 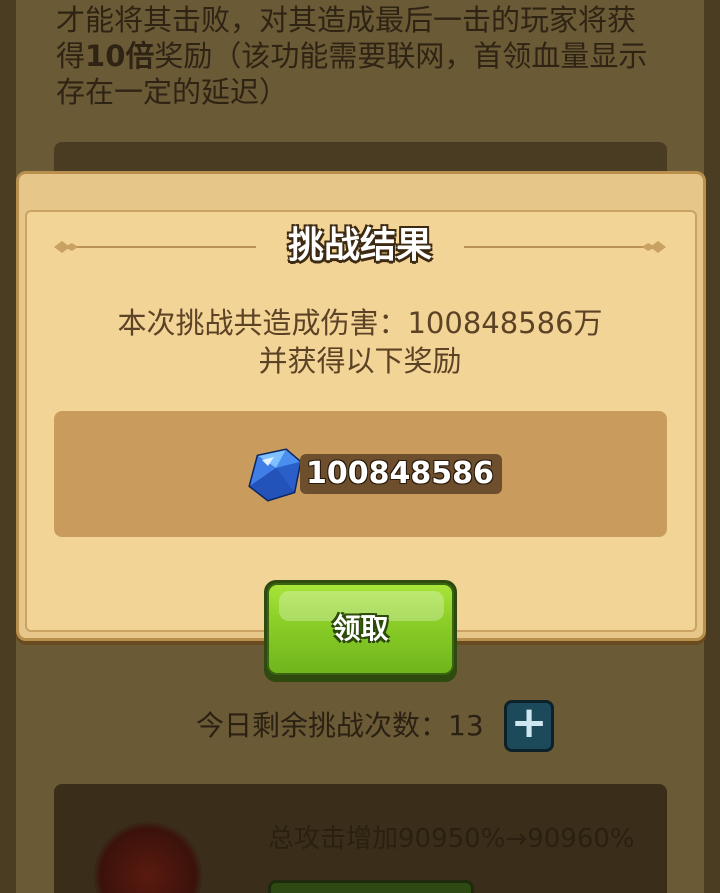 I want to click on attack-bonus-text: 总攻击增加90950%→90960%, so click(x=451, y=839).